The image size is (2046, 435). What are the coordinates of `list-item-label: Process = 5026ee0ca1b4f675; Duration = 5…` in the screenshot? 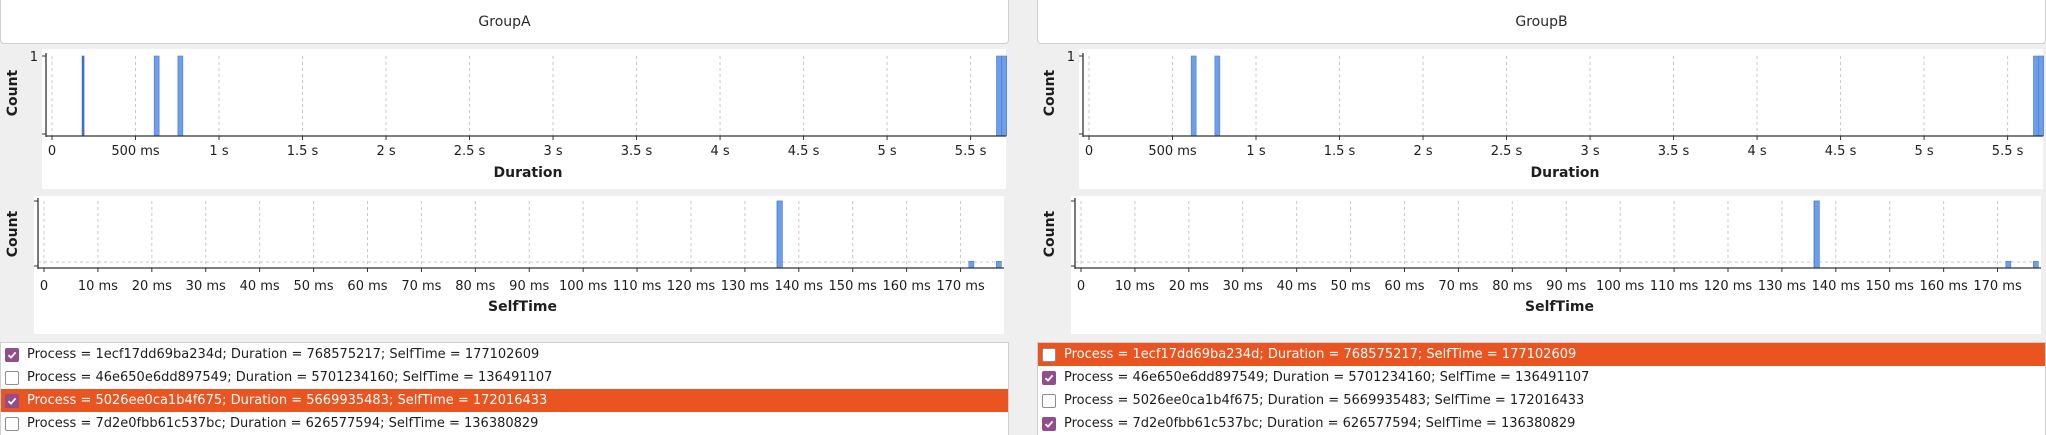 It's located at (287, 400).